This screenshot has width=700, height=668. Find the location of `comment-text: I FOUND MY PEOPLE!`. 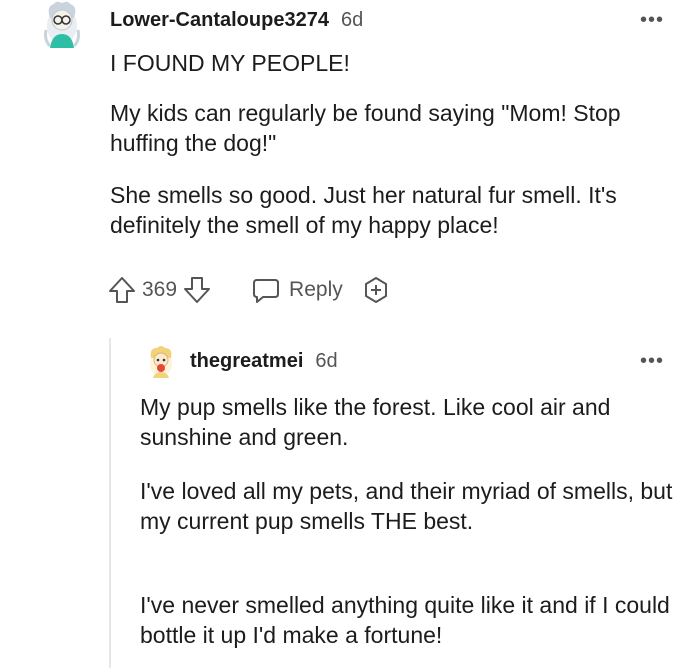

comment-text: I FOUND MY PEOPLE! is located at coordinates (230, 63).